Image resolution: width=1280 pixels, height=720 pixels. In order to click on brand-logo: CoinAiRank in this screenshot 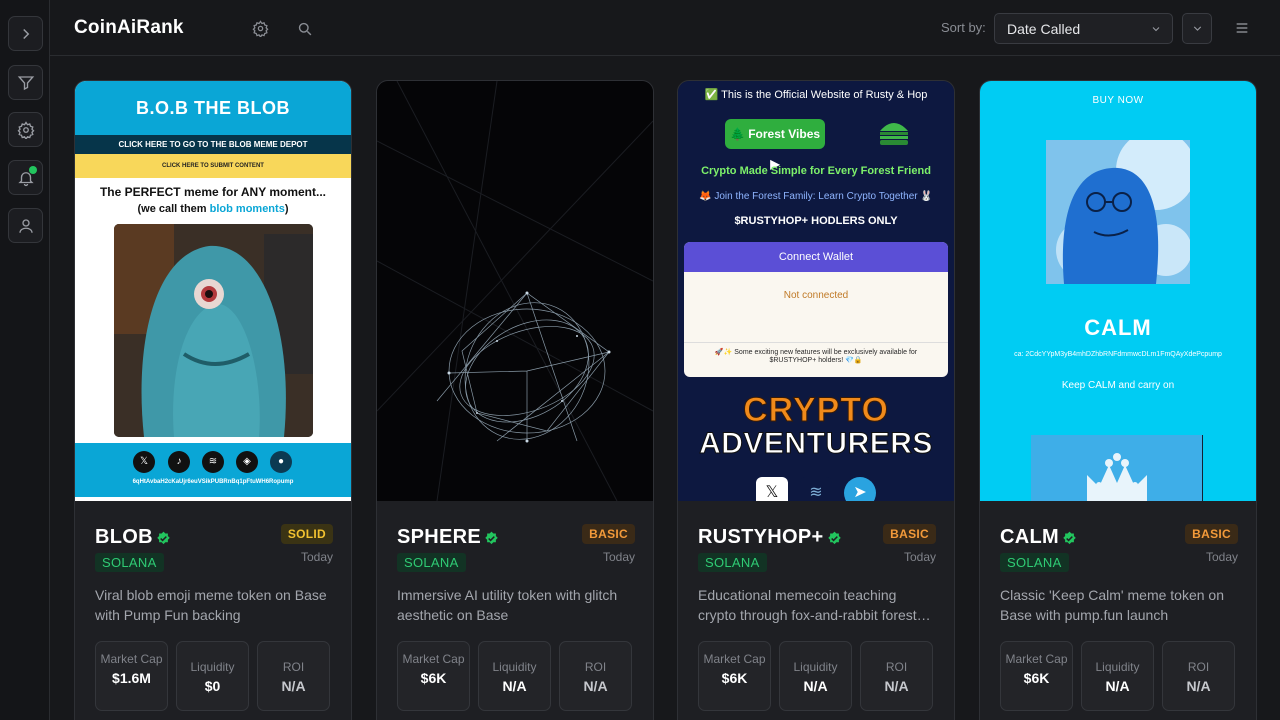, I will do `click(129, 28)`.